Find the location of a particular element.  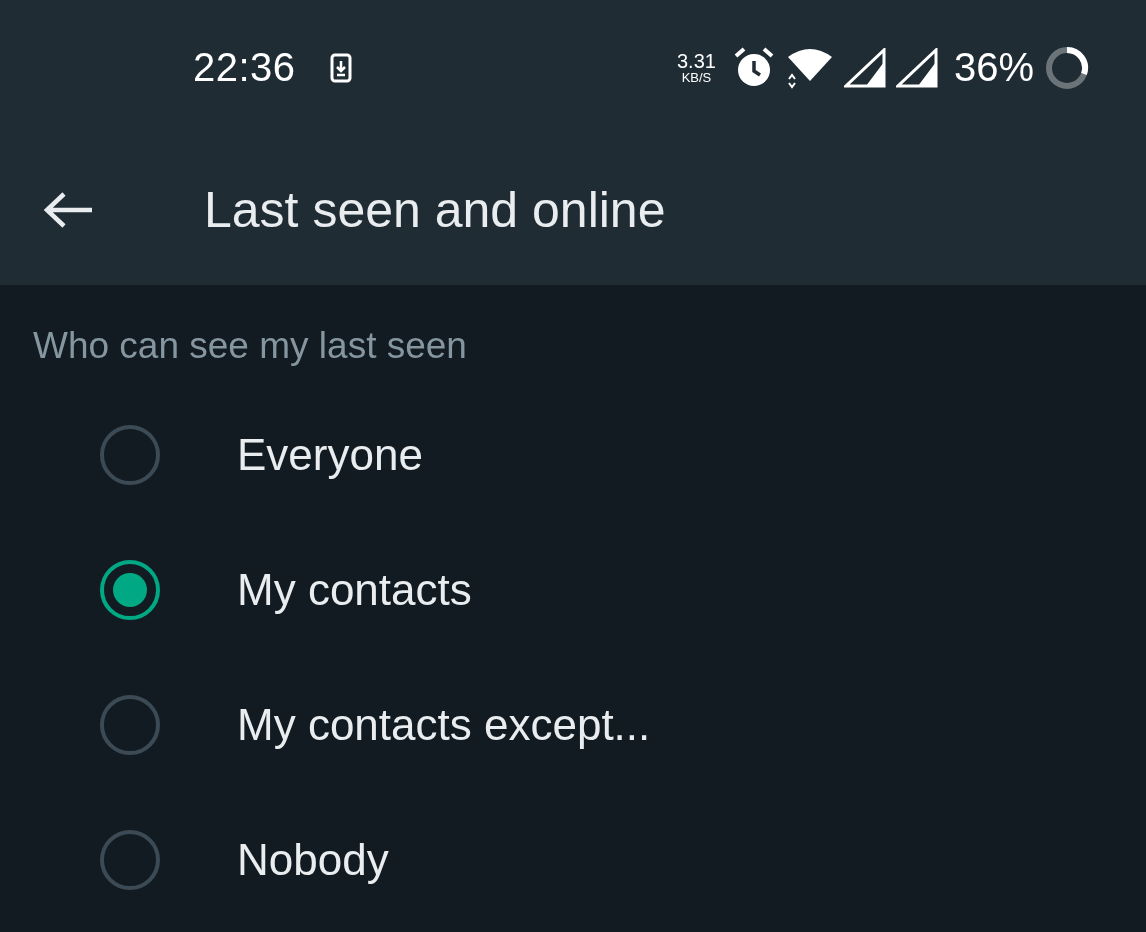

battery-percentage: 36% is located at coordinates (993, 67).